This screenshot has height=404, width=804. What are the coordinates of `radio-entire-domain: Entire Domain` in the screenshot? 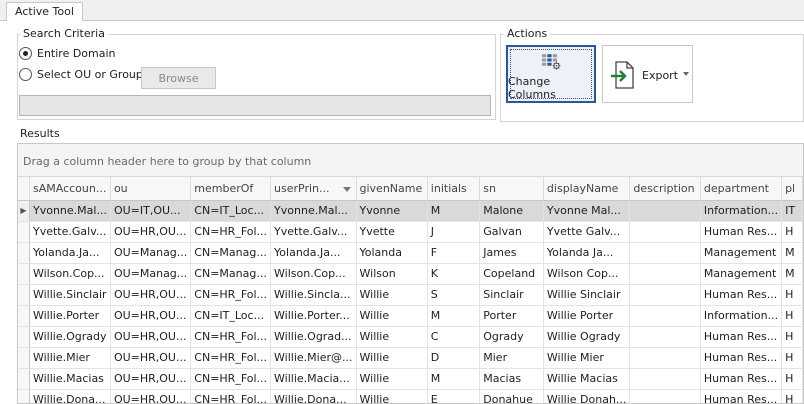 It's located at (67, 53).